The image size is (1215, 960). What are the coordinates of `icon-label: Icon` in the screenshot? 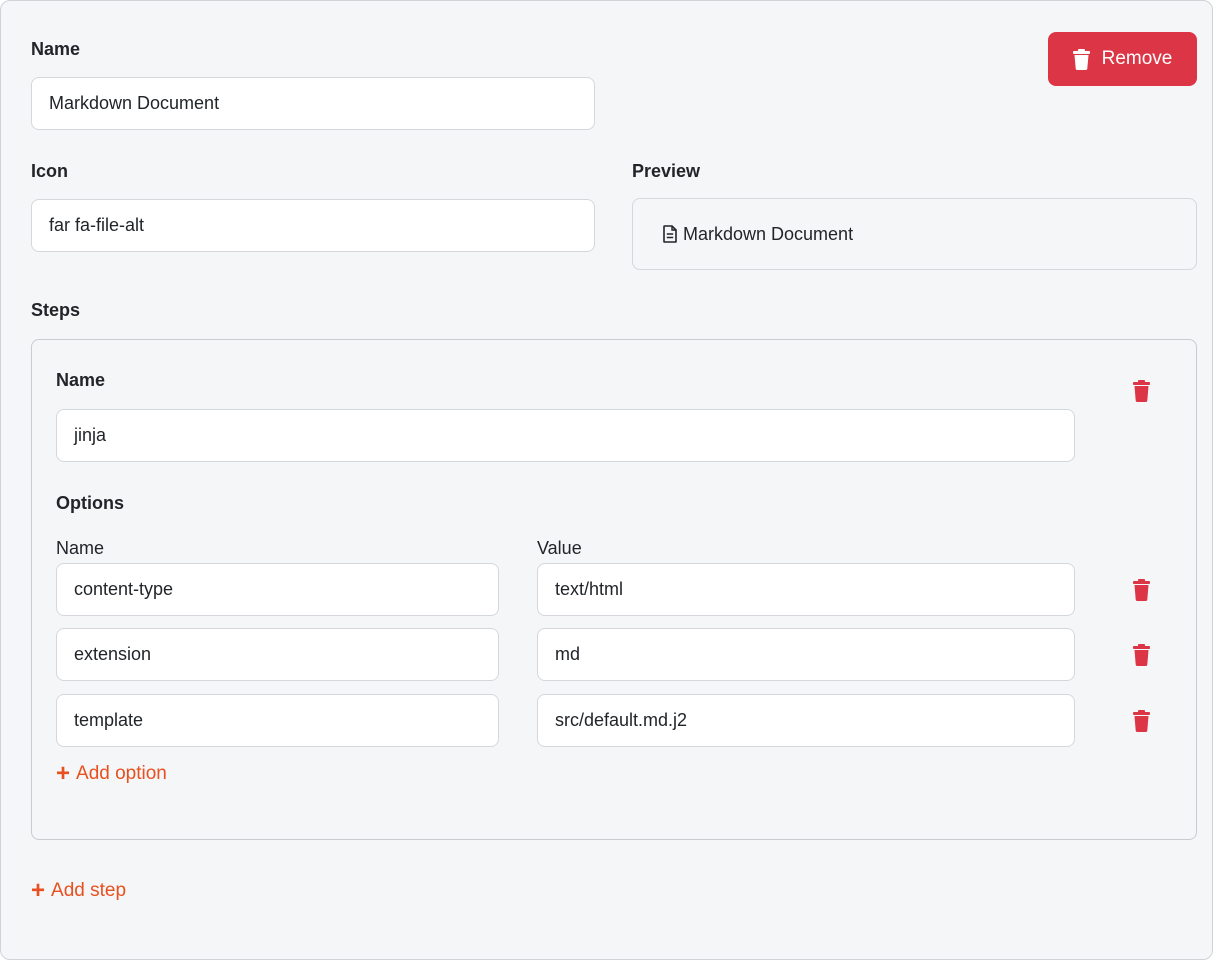 It's located at (50, 171).